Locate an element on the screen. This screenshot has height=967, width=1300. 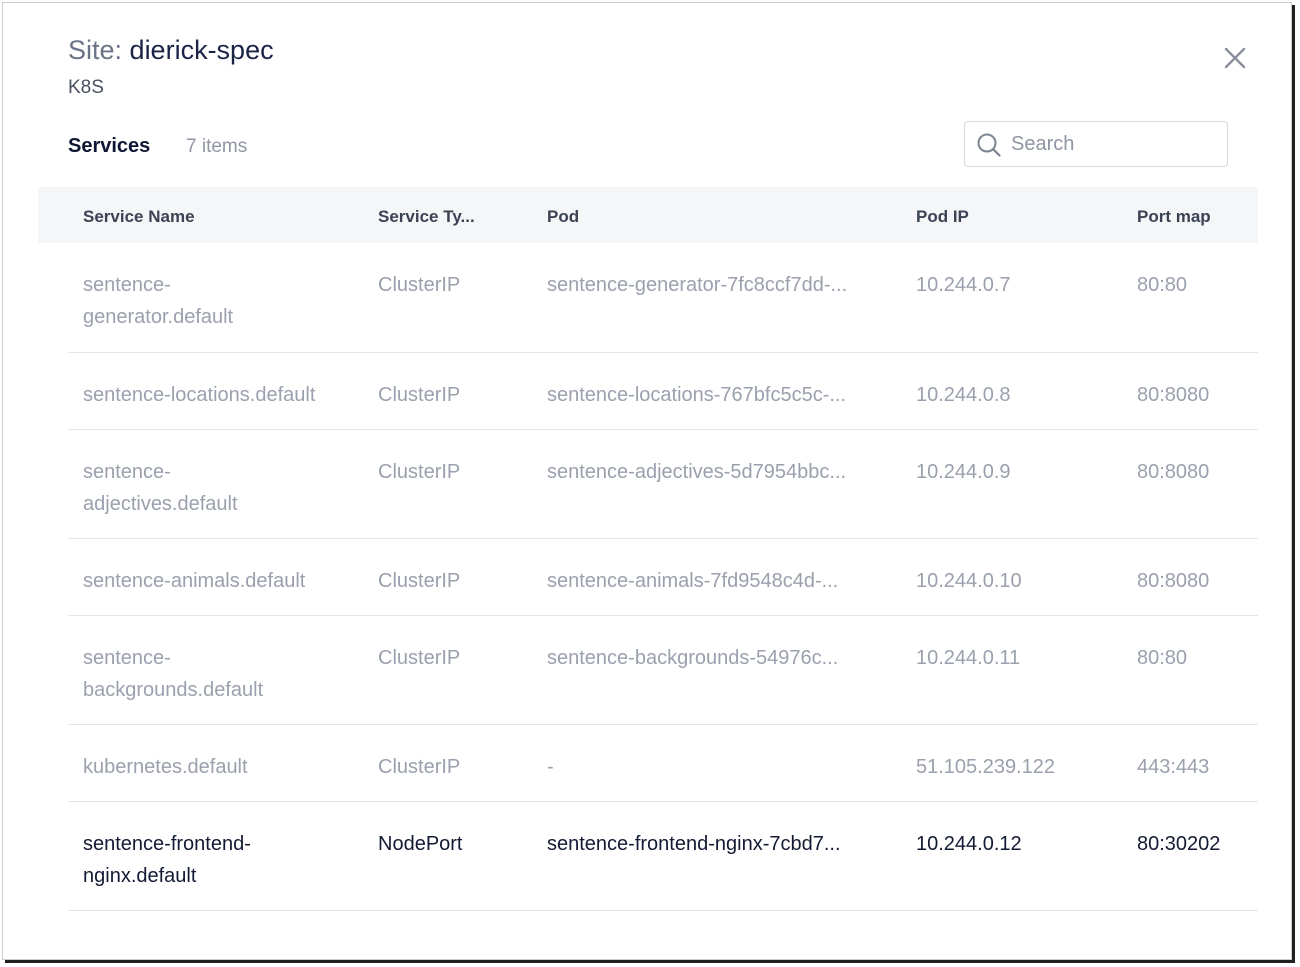
service-type-cell: NodePort is located at coordinates (420, 844).